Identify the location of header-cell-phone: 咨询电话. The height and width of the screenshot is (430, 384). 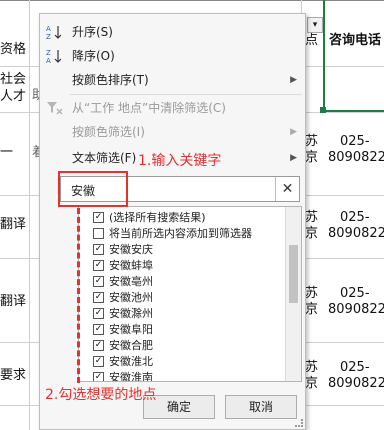
(355, 40).